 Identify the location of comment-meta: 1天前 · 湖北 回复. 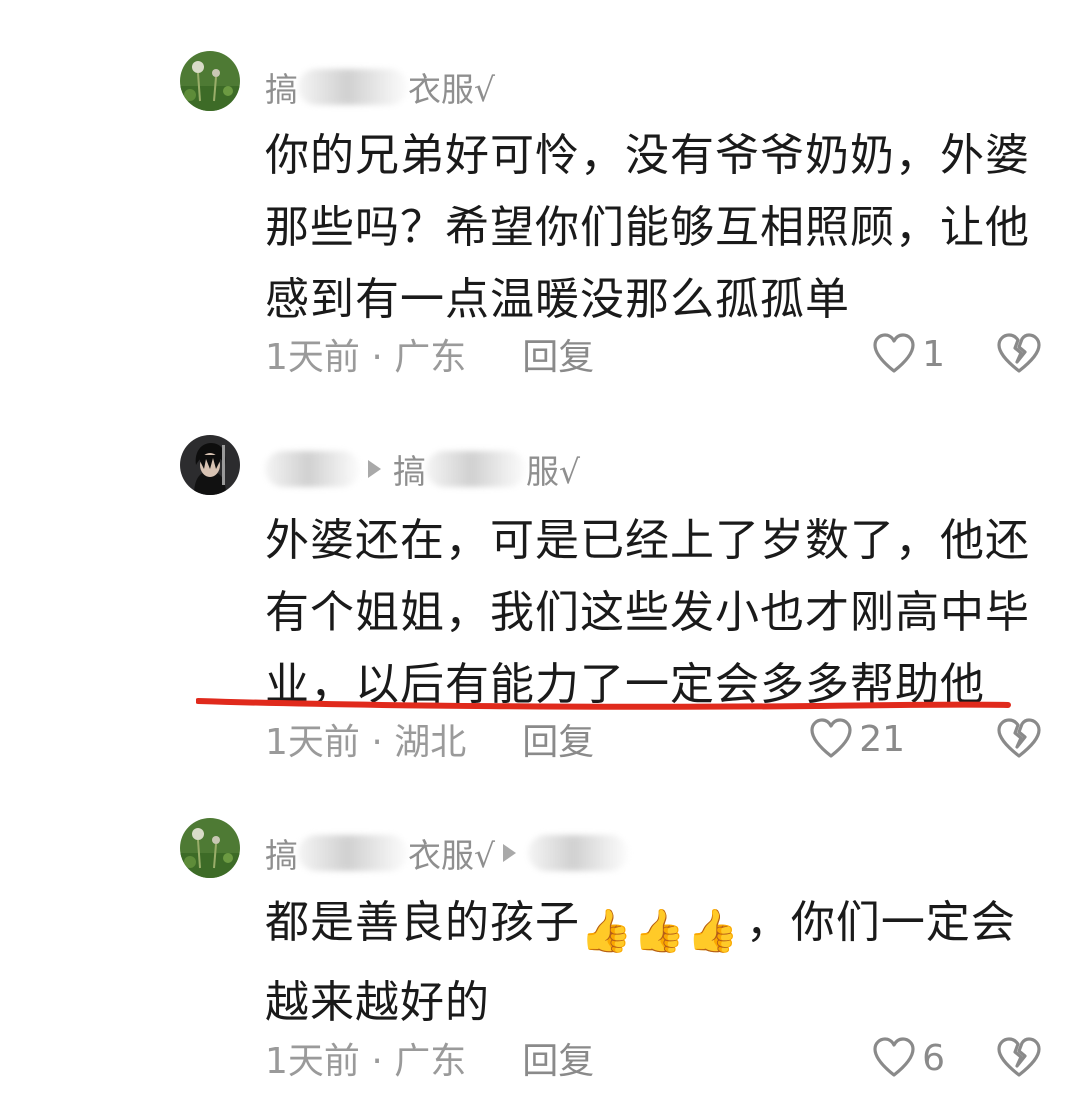
(652, 739).